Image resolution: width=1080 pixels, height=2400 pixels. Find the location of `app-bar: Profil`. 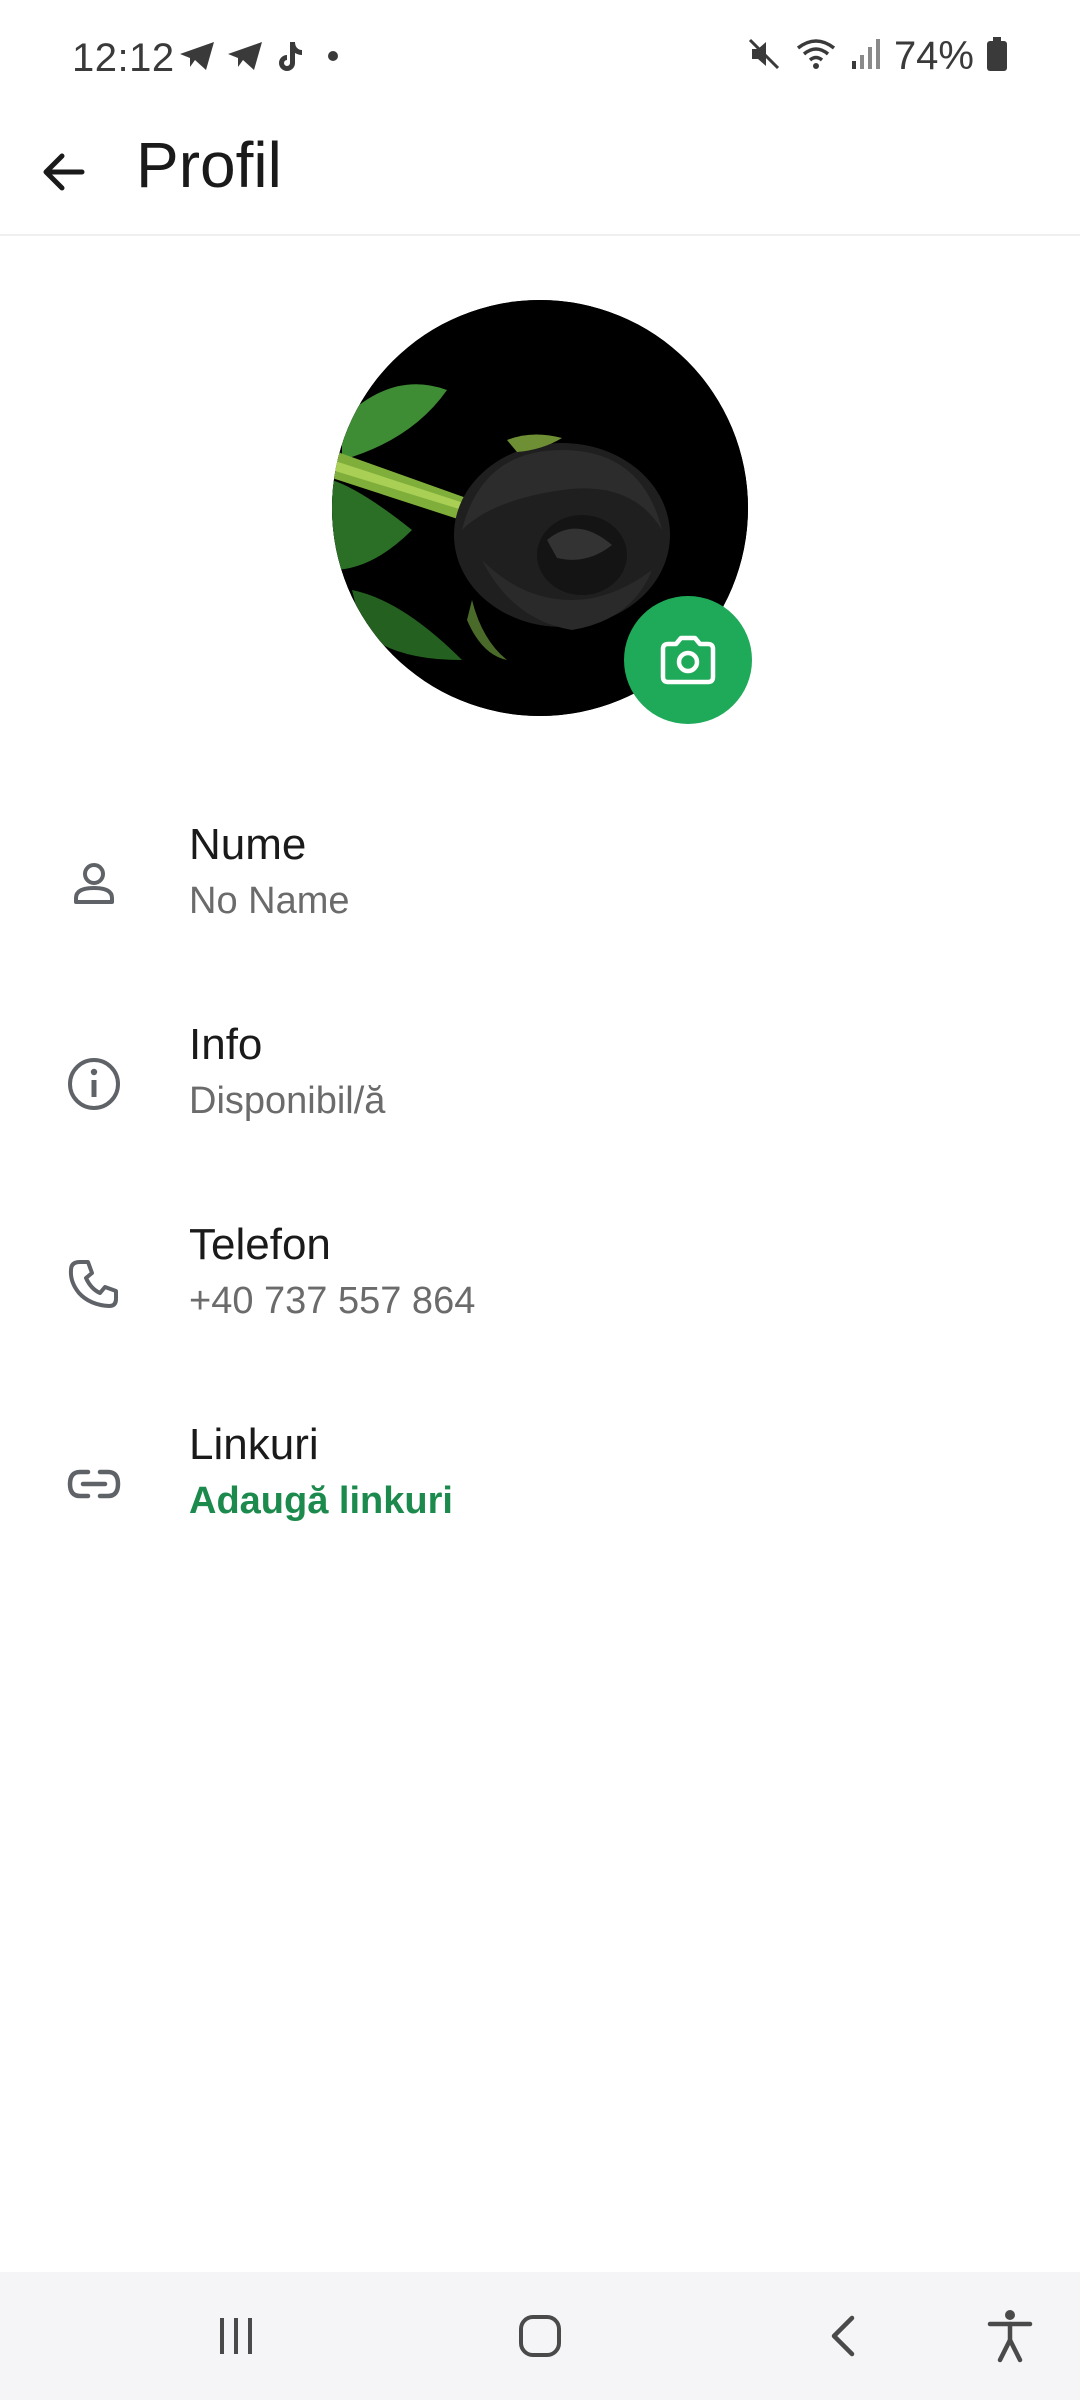

app-bar: Profil is located at coordinates (540, 178).